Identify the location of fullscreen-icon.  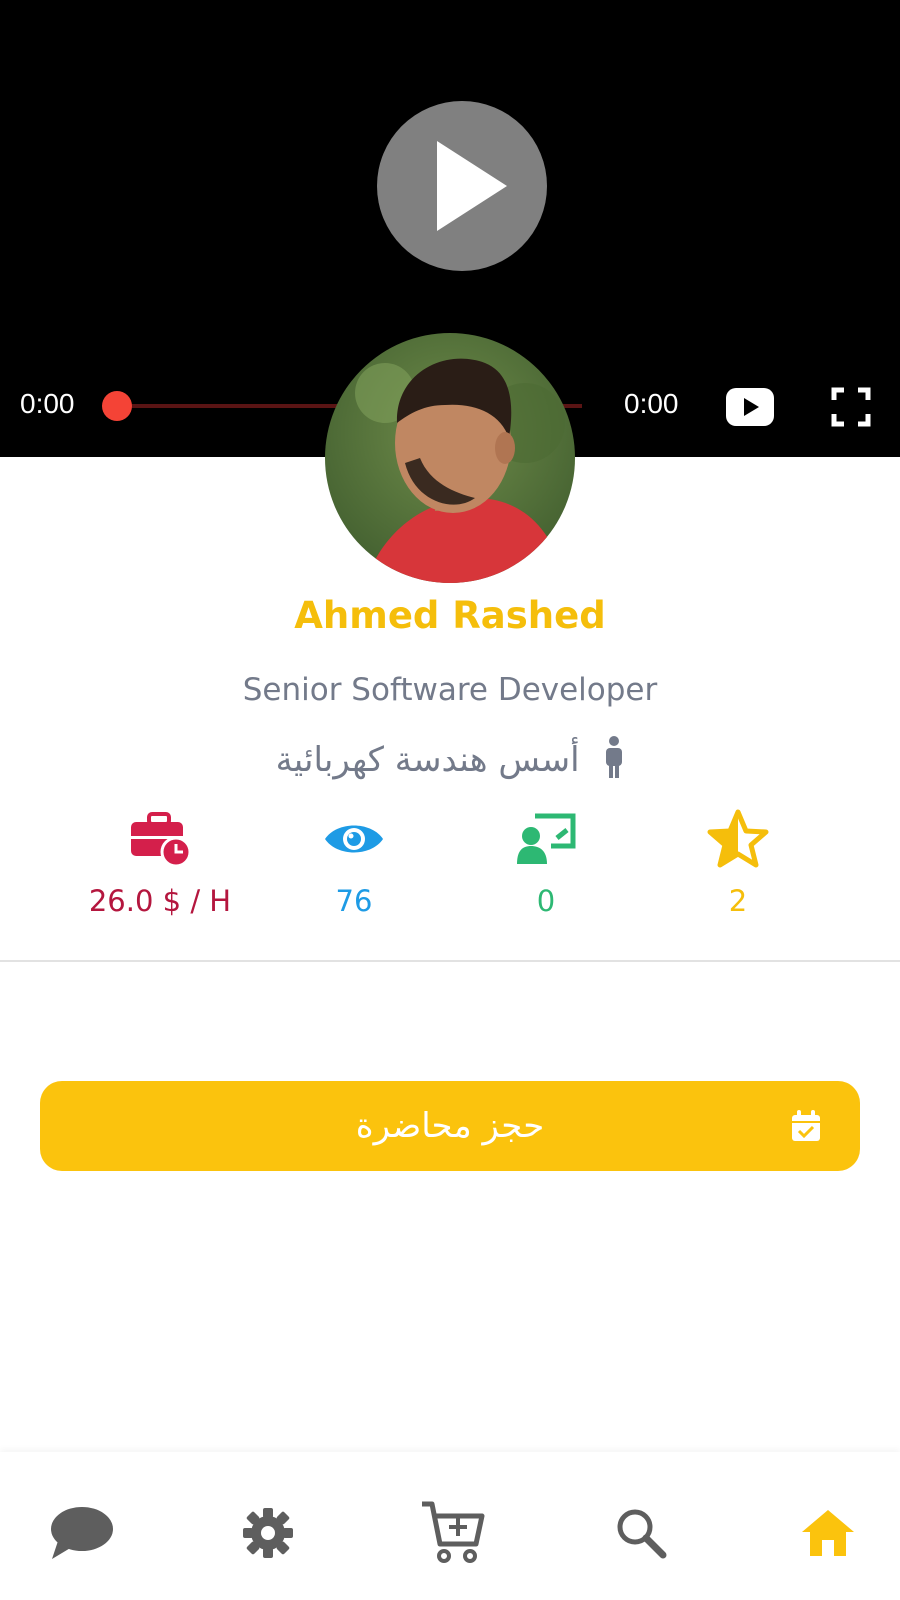
(851, 407).